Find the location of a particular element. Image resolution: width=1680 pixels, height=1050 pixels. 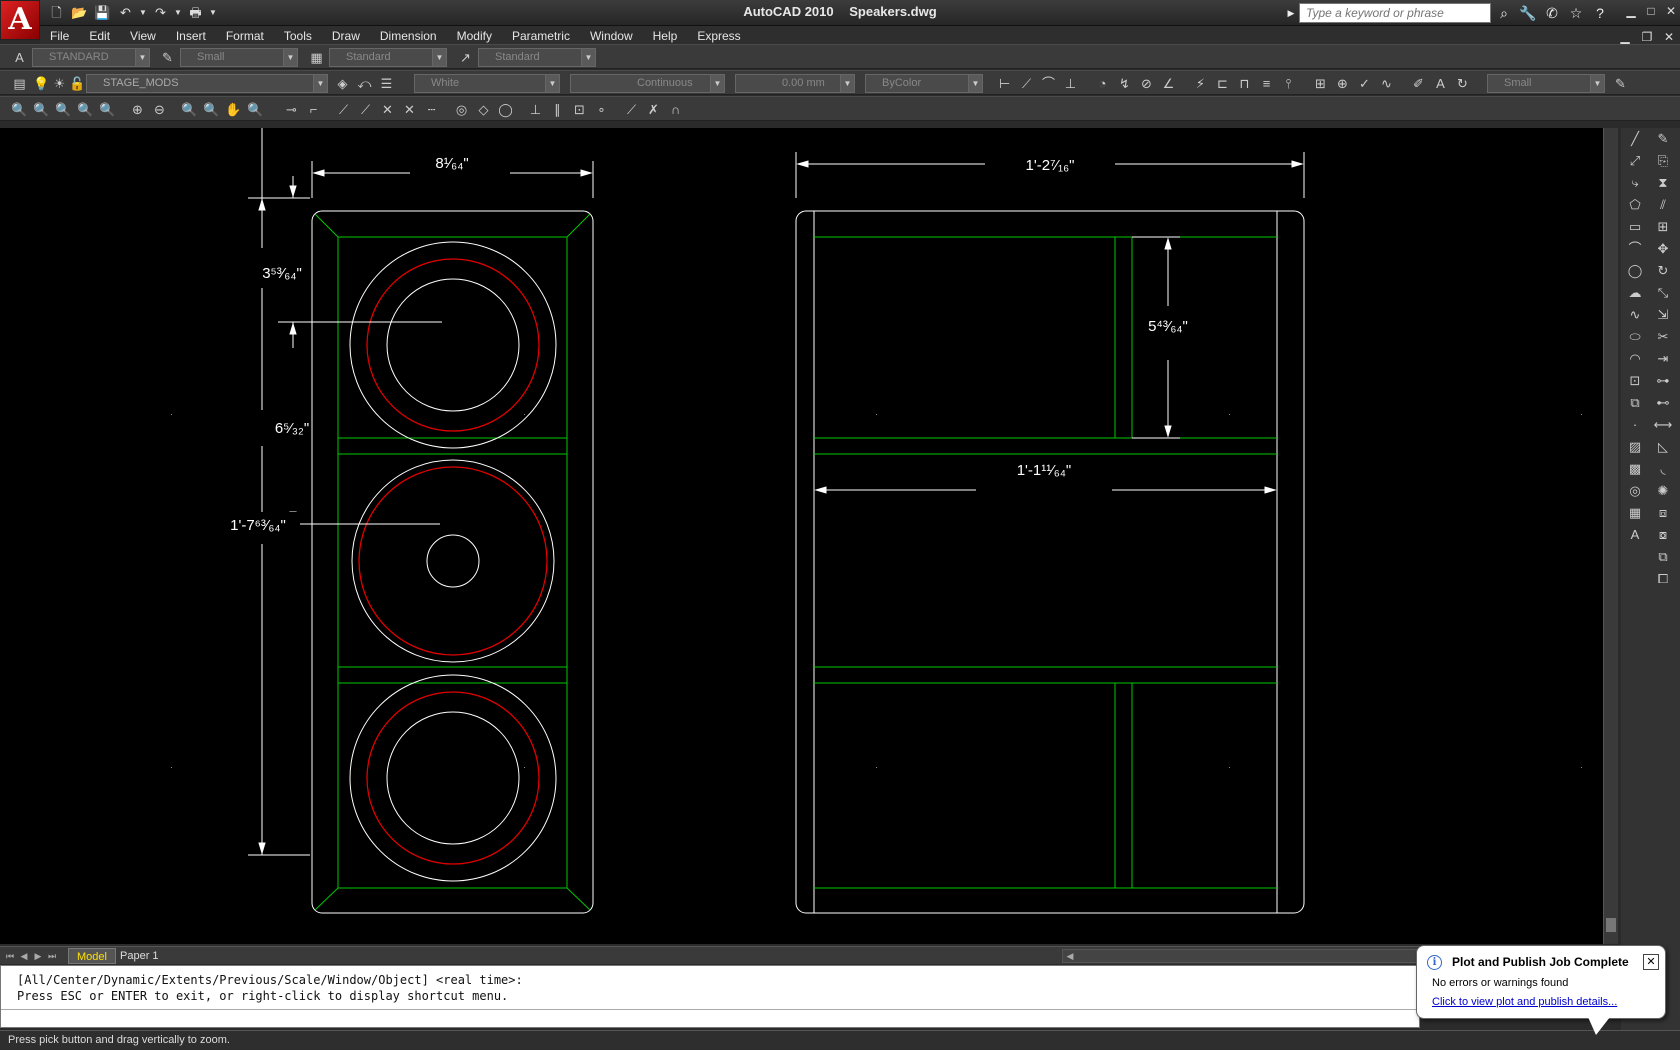

dim-update-icon: ↻ is located at coordinates (1462, 83).